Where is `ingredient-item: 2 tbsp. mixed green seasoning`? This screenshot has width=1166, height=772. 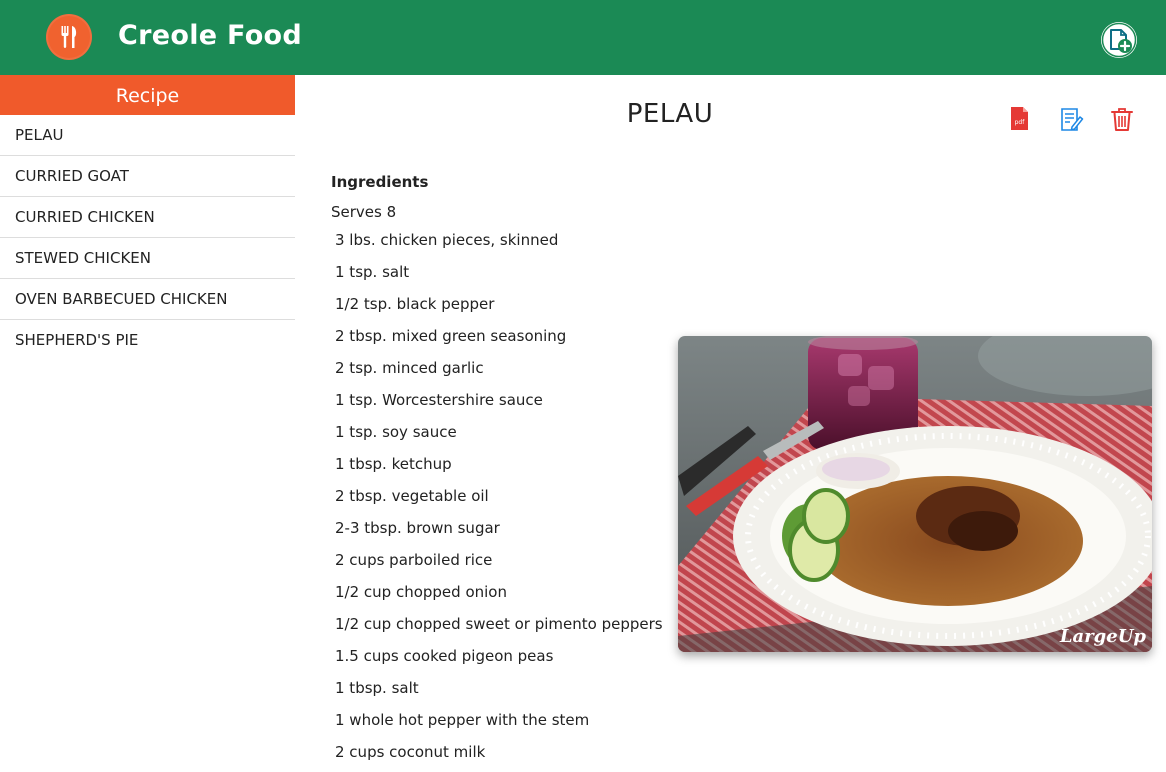
ingredient-item: 2 tbsp. mixed green seasoning is located at coordinates (451, 336).